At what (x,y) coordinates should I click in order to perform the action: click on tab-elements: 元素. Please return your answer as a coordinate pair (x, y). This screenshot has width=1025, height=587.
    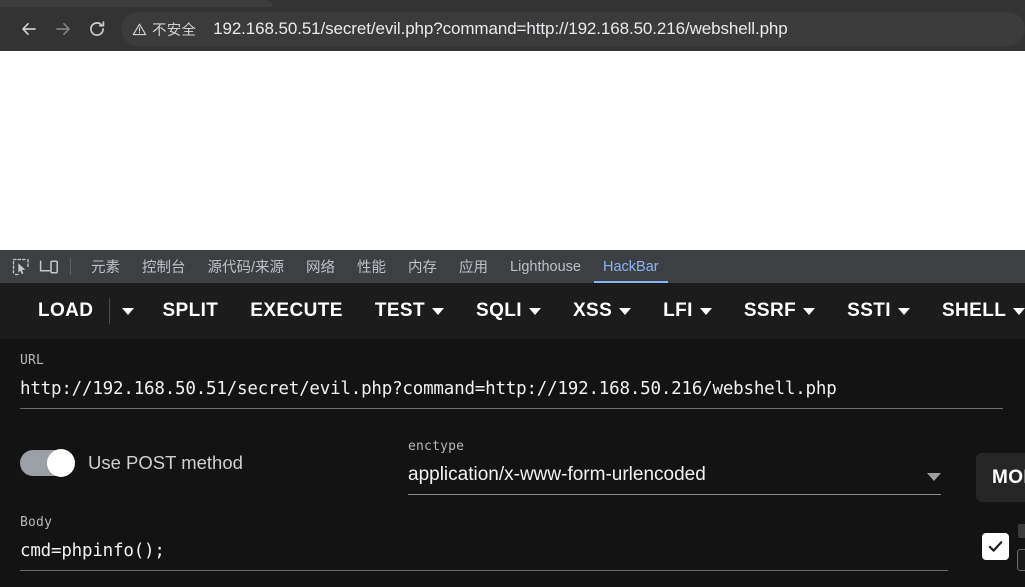
    Looking at the image, I should click on (105, 266).